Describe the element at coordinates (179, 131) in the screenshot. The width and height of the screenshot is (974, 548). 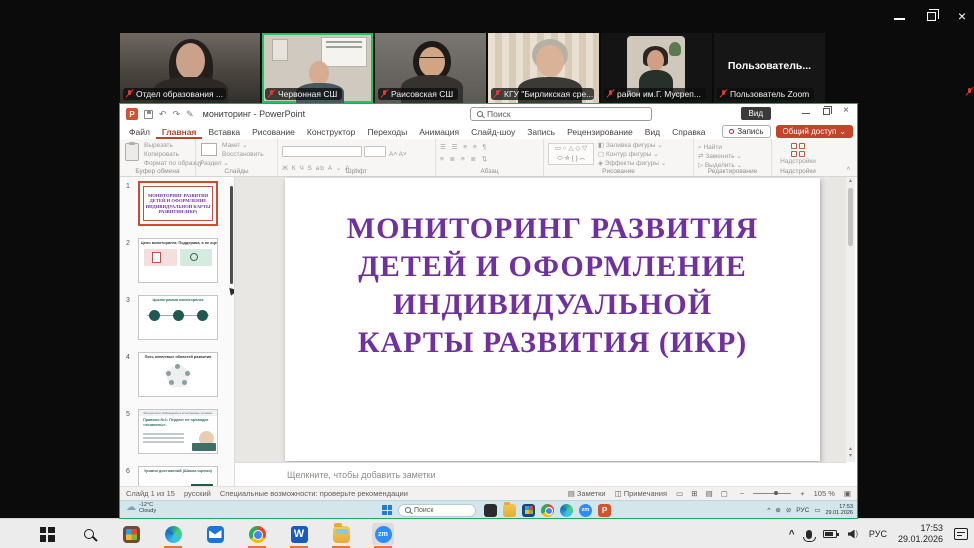
I see `tab-home: Главная` at that location.